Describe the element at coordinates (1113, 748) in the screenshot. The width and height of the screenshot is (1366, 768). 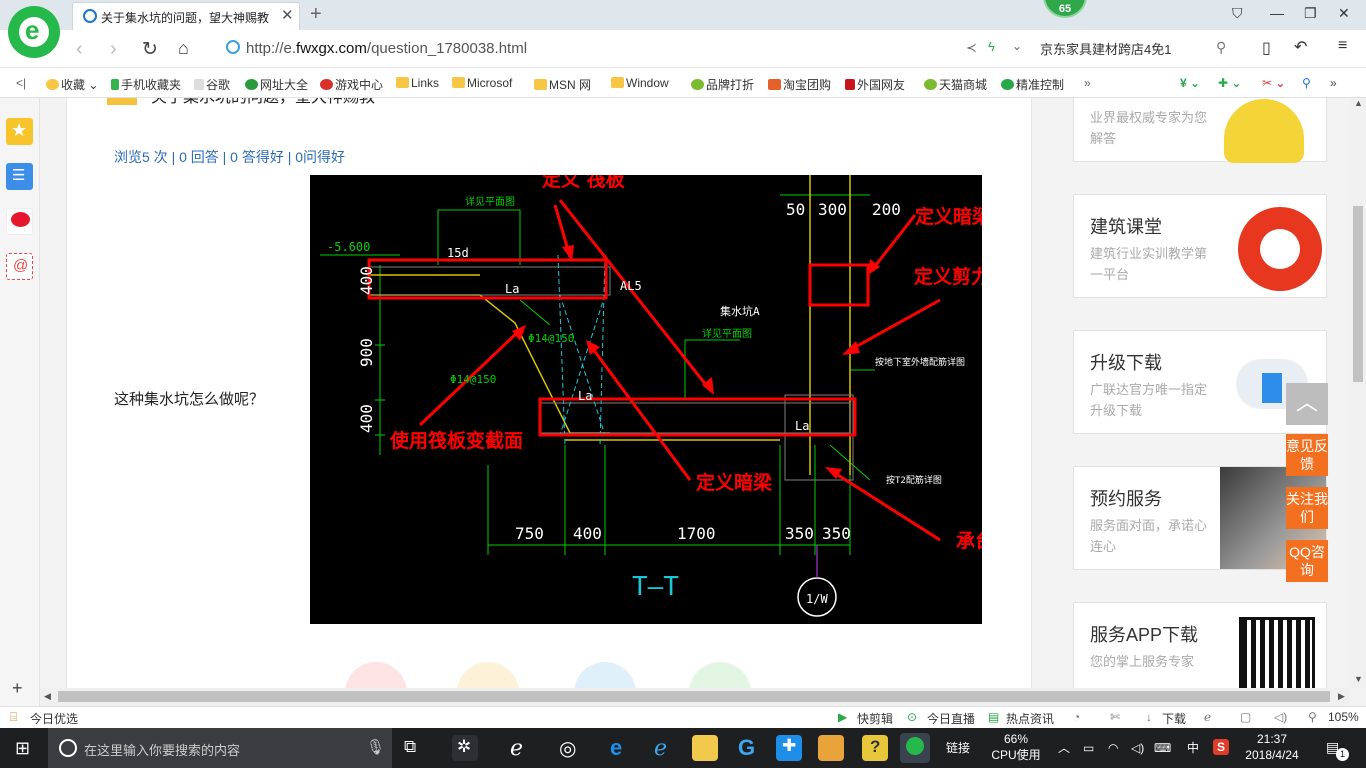
I see `wifi-icon: ◠` at that location.